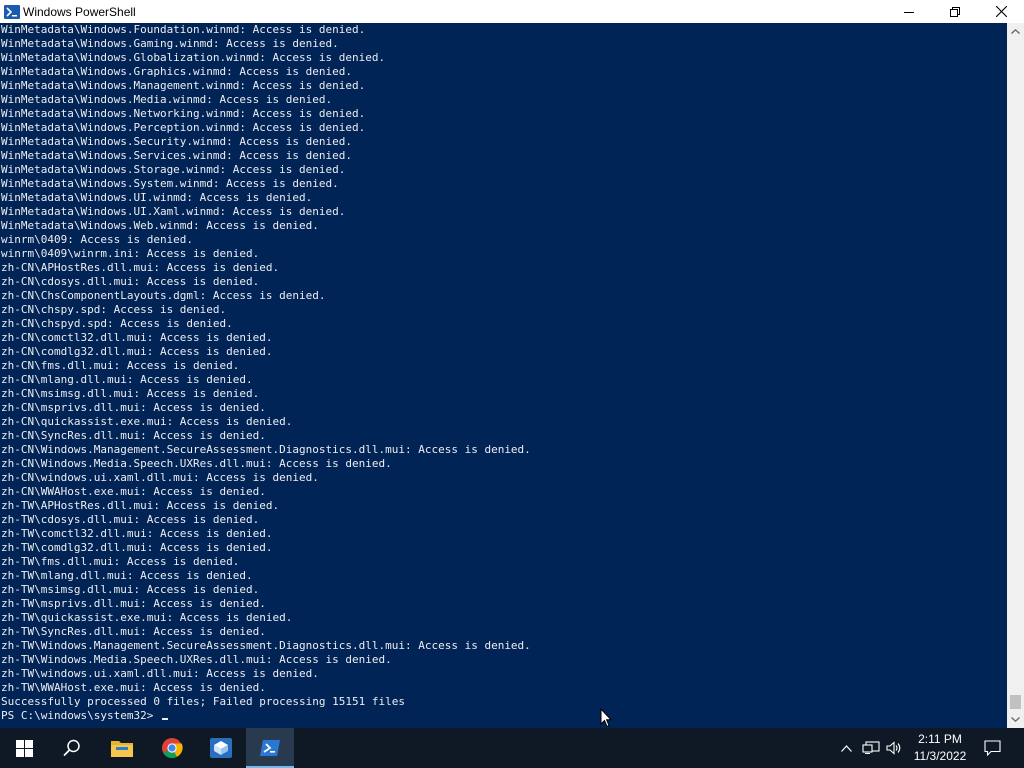 Image resolution: width=1024 pixels, height=768 pixels. I want to click on search-button, so click(72, 748).